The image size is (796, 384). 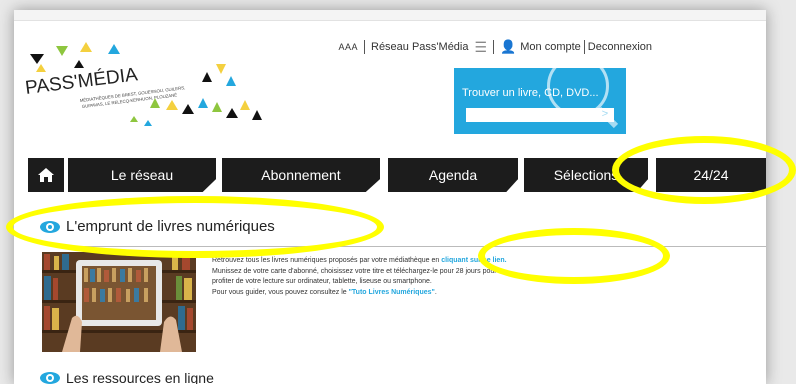 I want to click on nav-label: Agenda, so click(x=453, y=175).